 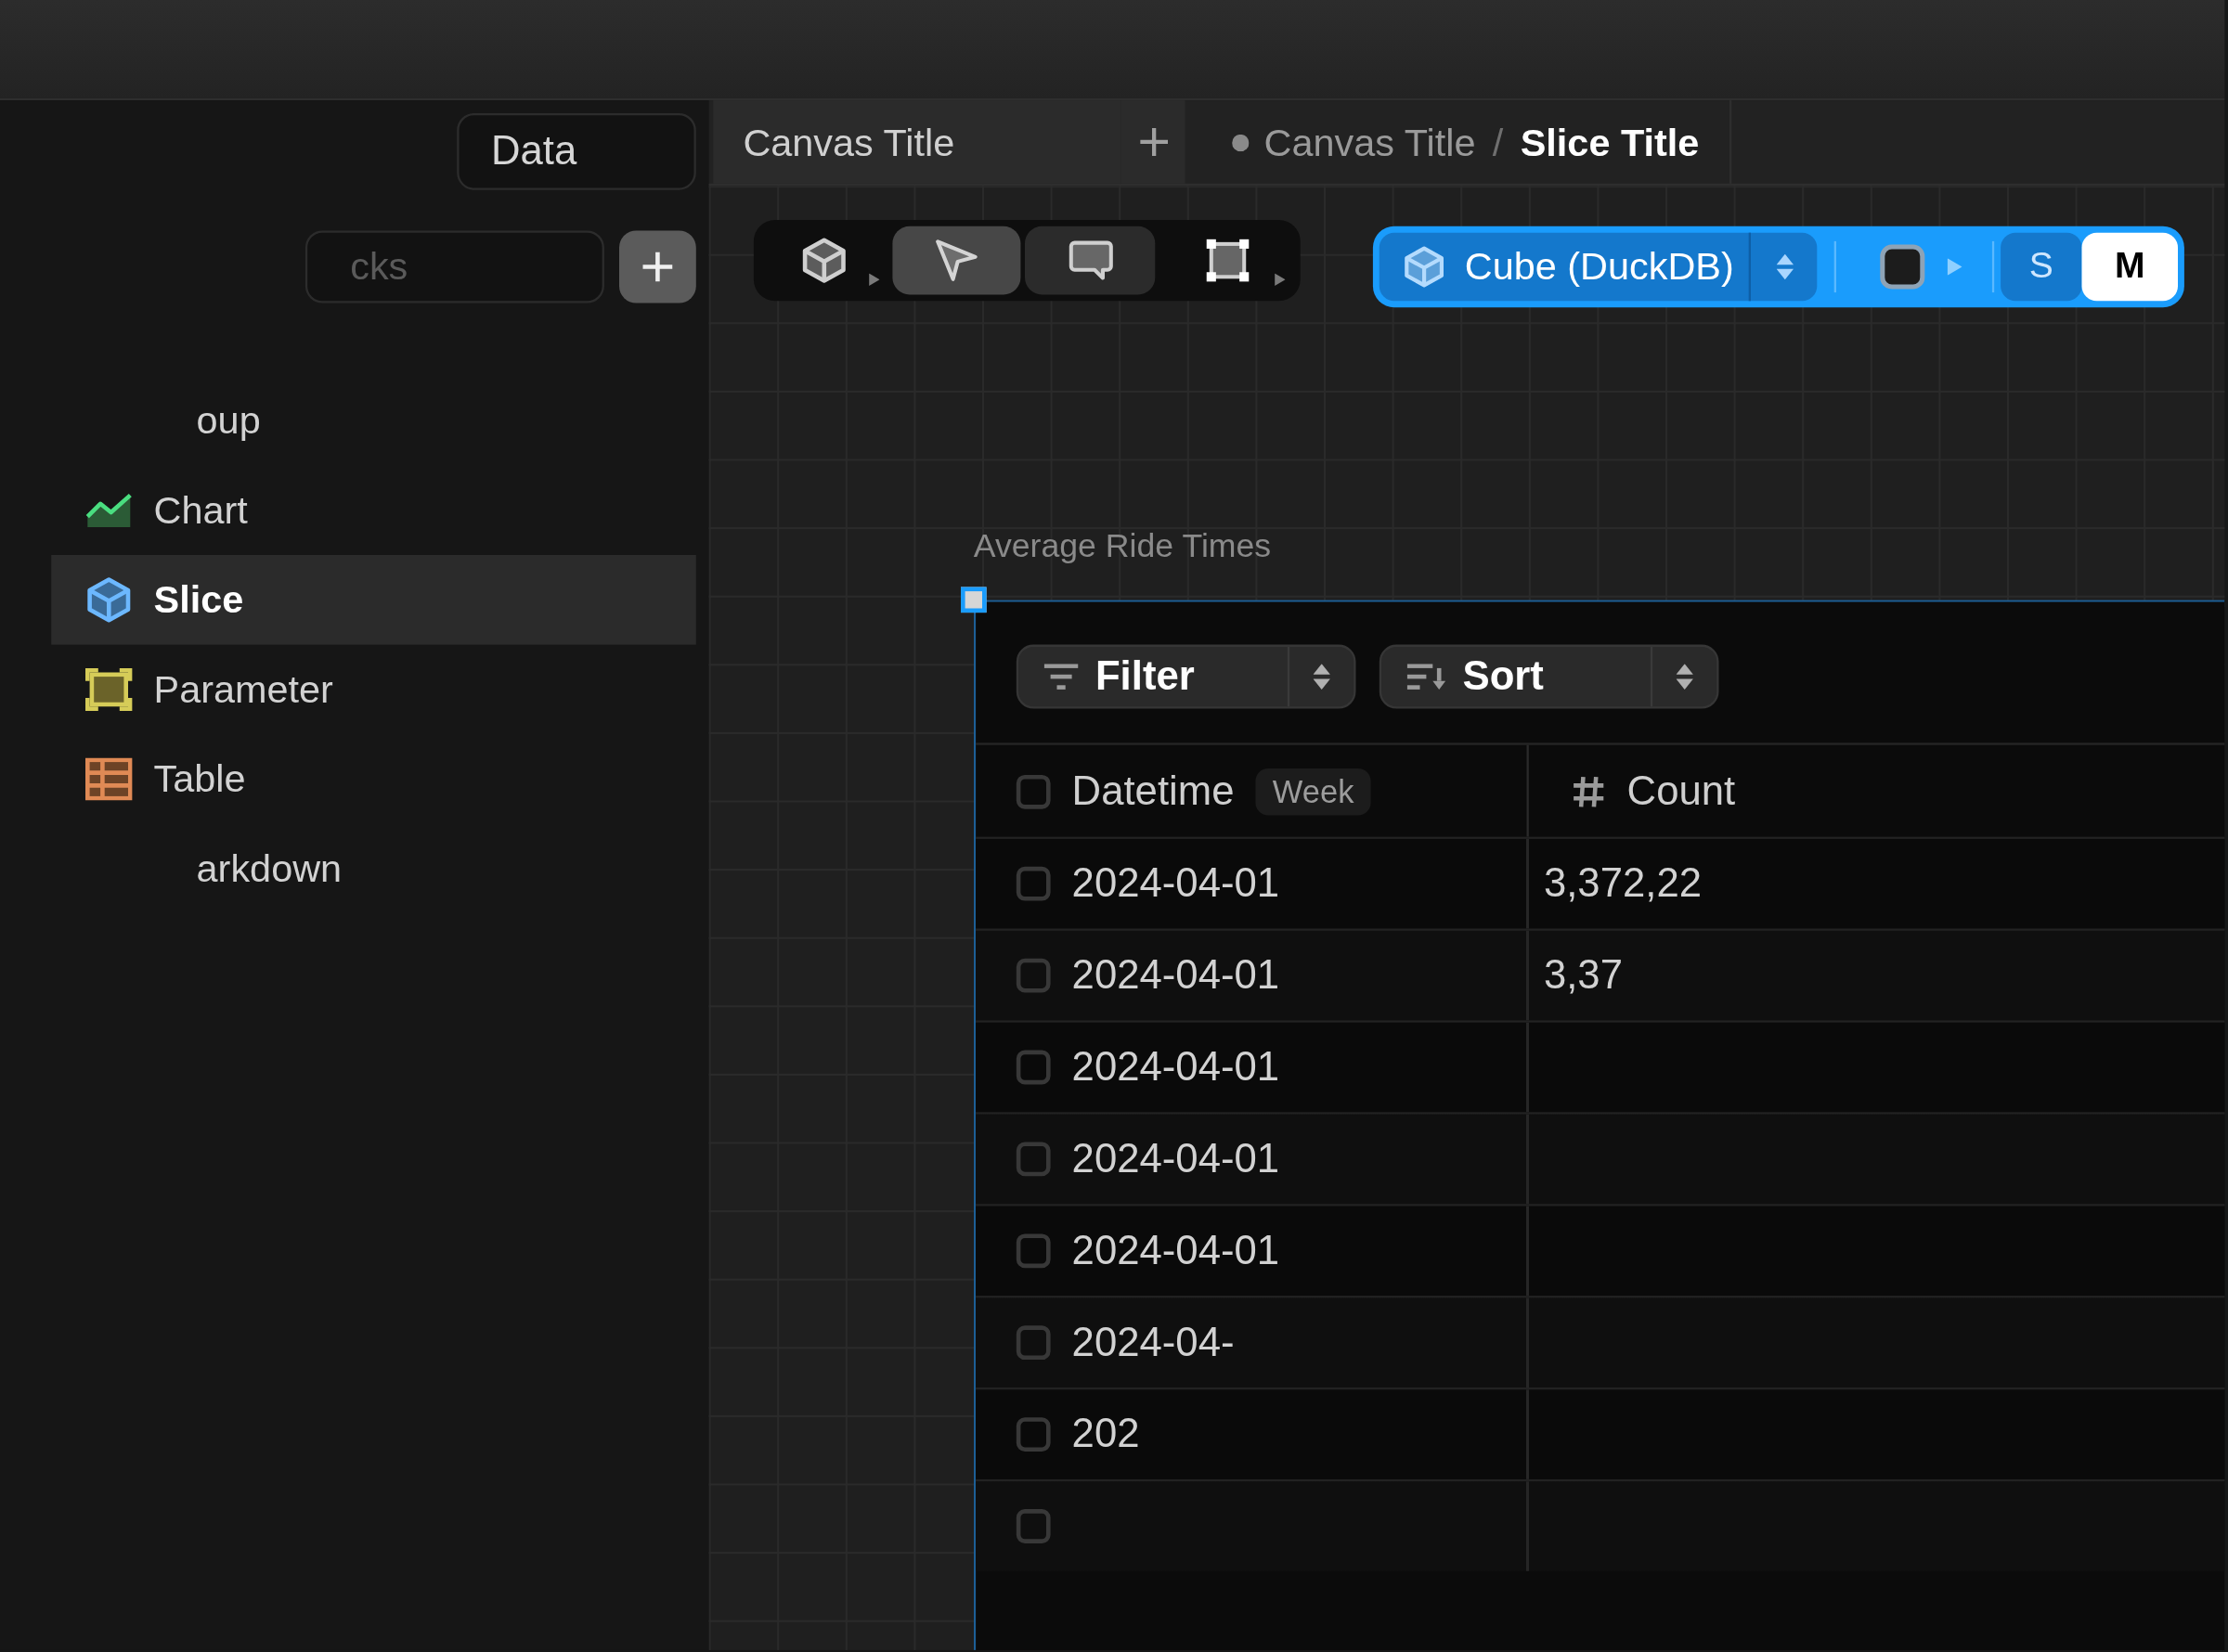 I want to click on add-tab-button, so click(x=1152, y=142).